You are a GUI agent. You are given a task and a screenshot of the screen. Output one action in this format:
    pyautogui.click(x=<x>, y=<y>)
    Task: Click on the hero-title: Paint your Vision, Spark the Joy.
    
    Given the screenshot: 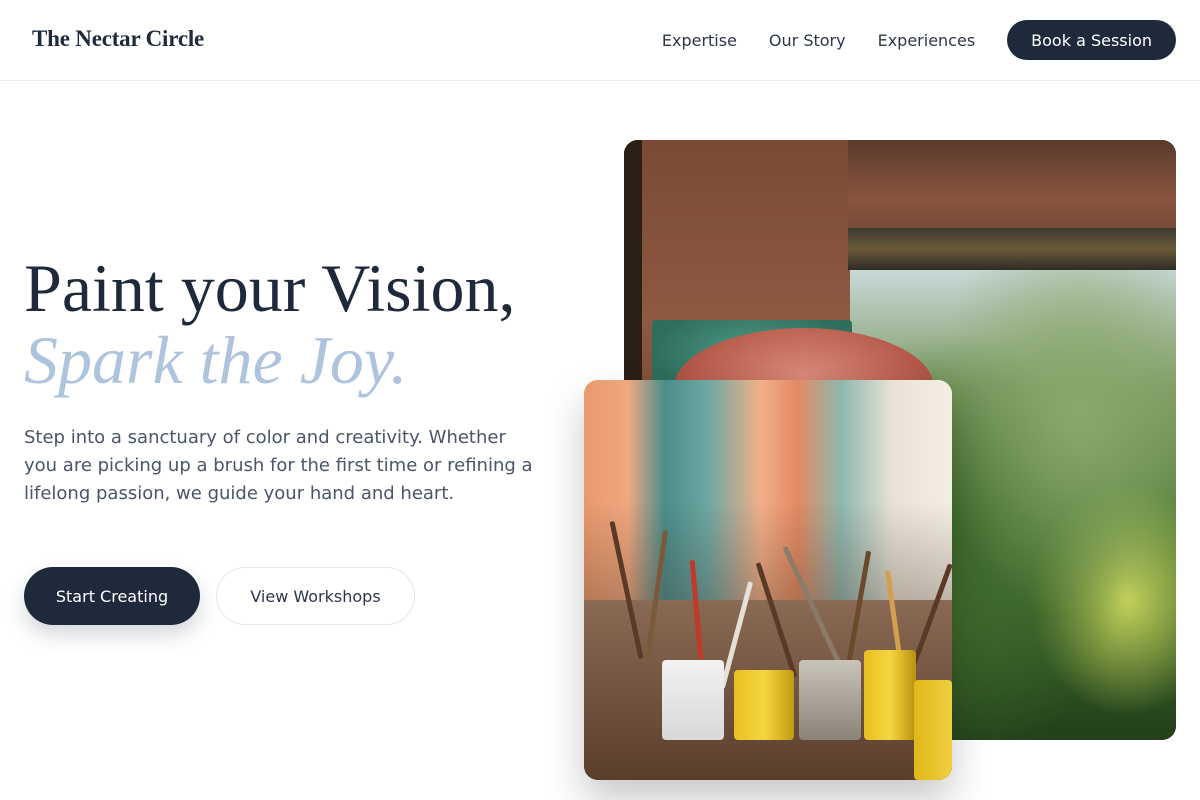 What is the action you would take?
    pyautogui.click(x=269, y=324)
    